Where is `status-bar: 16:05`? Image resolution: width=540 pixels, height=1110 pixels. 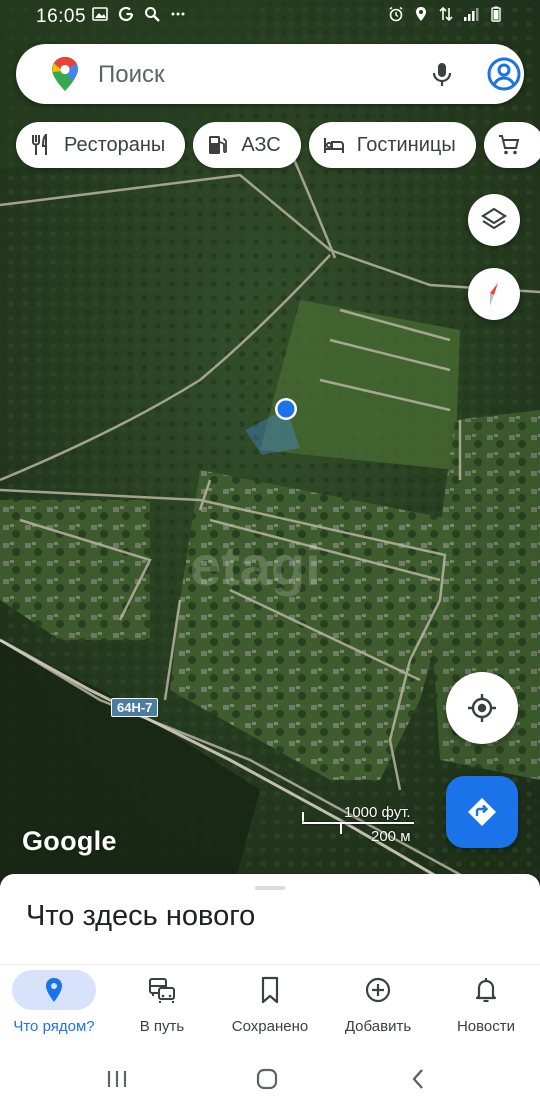
status-bar: 16:05 is located at coordinates (270, 17).